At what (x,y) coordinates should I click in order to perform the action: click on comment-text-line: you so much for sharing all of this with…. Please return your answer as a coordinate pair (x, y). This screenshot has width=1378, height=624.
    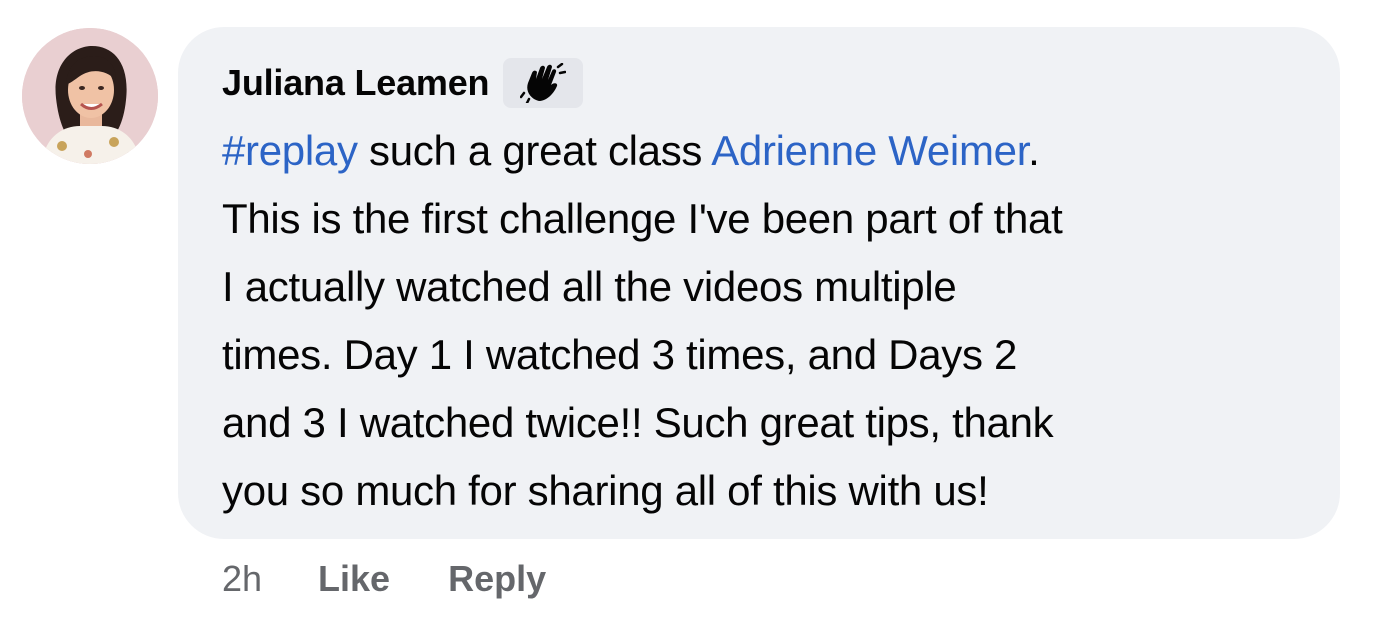
    Looking at the image, I should click on (762, 491).